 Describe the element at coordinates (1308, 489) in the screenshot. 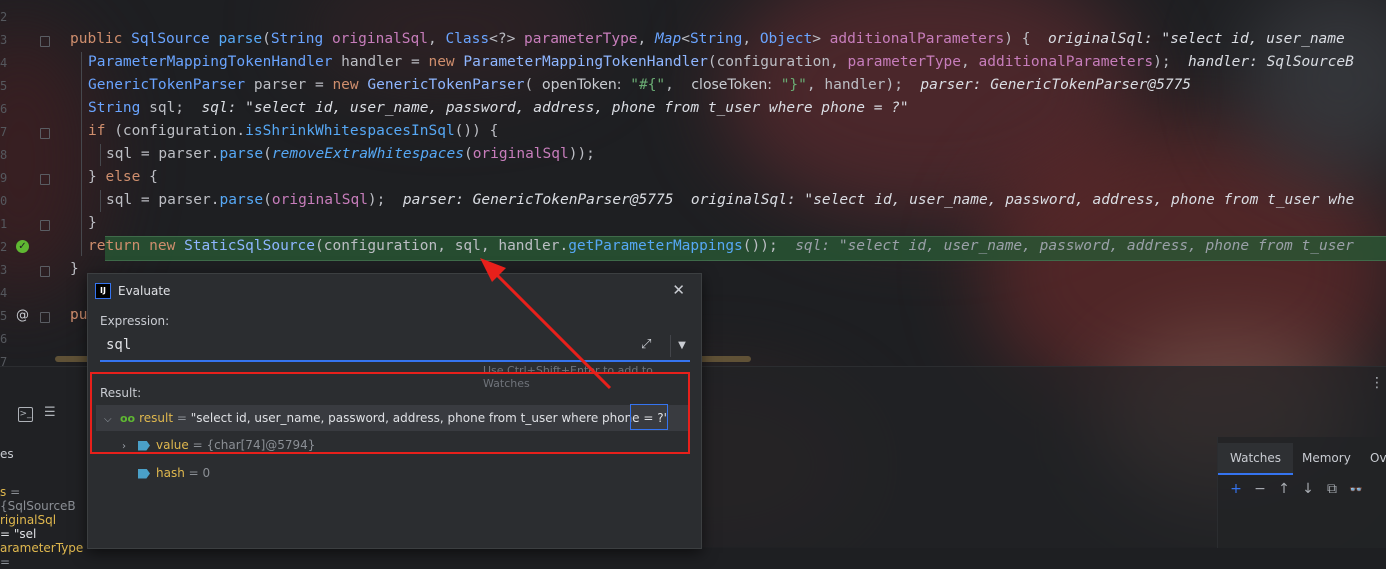

I see `move-down-icon: ↓` at that location.